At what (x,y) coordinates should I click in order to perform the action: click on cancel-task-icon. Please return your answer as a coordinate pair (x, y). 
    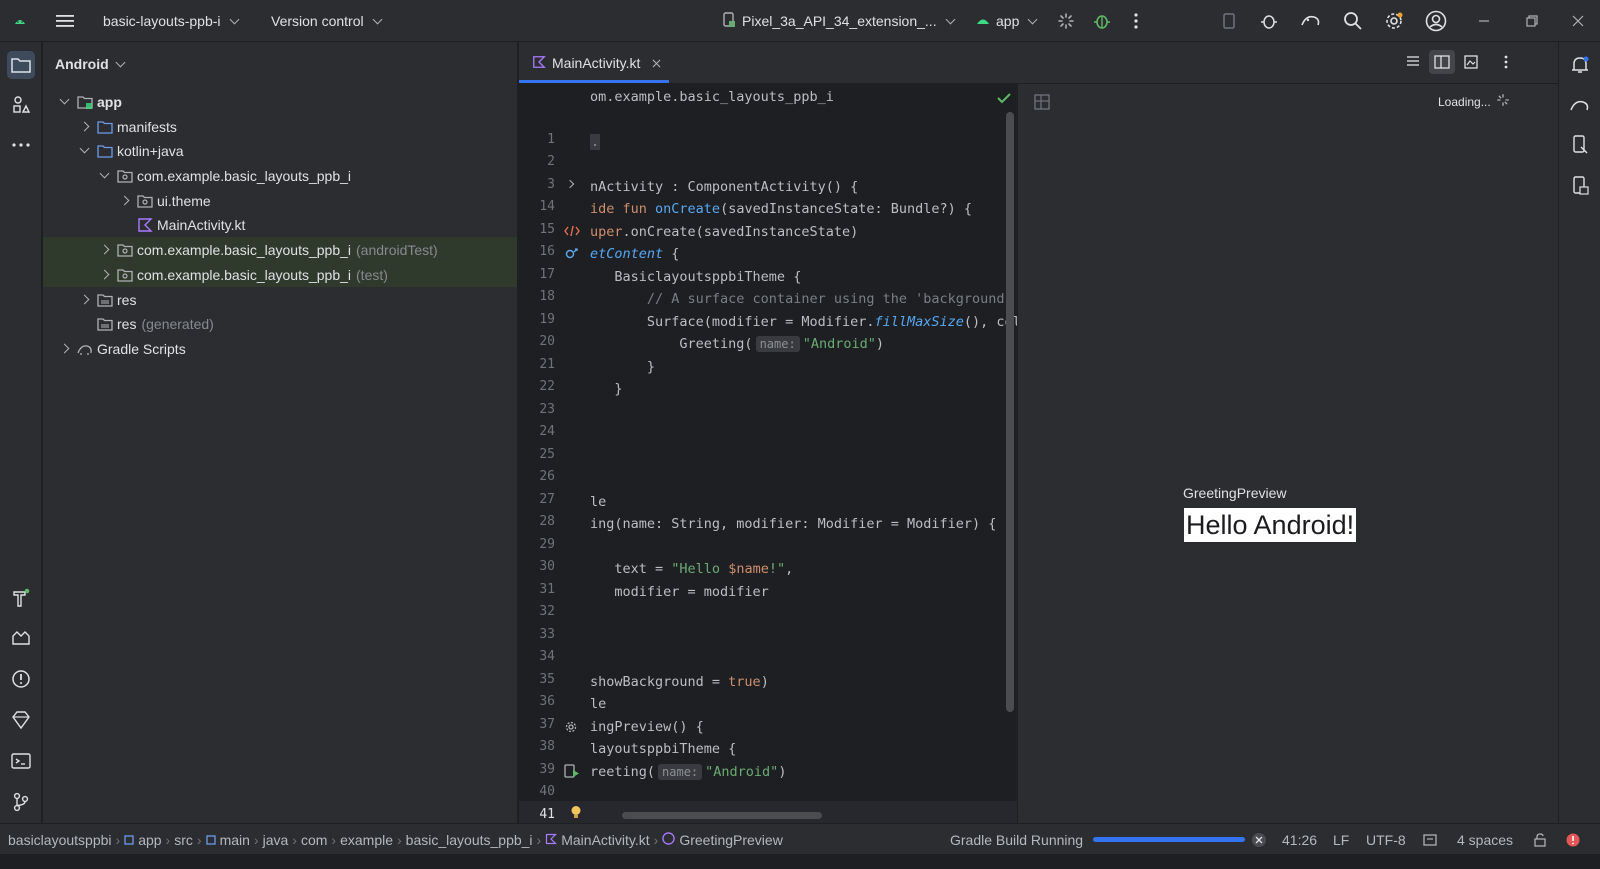
    Looking at the image, I should click on (1259, 839).